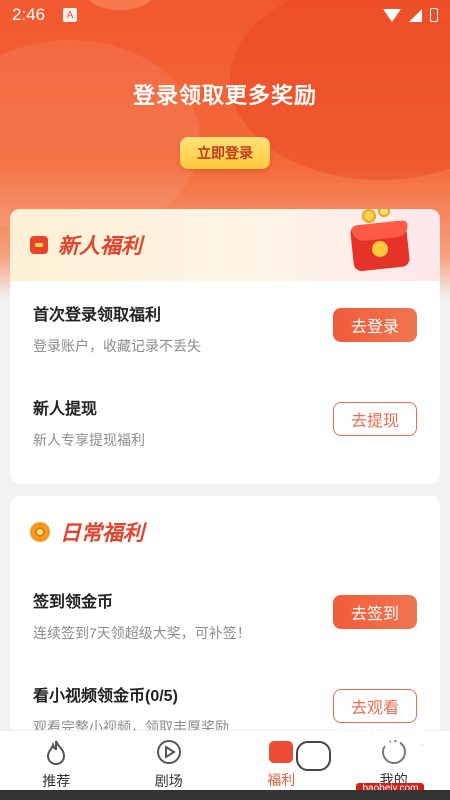 The width and height of the screenshot is (450, 800). What do you see at coordinates (168, 781) in the screenshot?
I see `tab-label: 剧场` at bounding box center [168, 781].